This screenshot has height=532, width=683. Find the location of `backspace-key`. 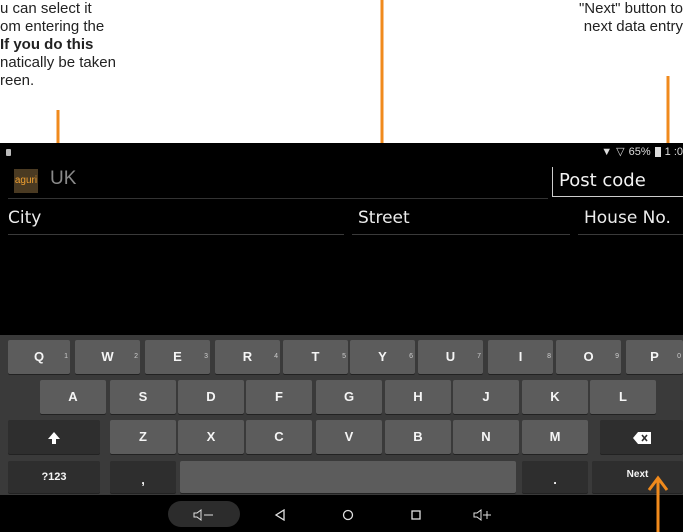

backspace-key is located at coordinates (641, 437).